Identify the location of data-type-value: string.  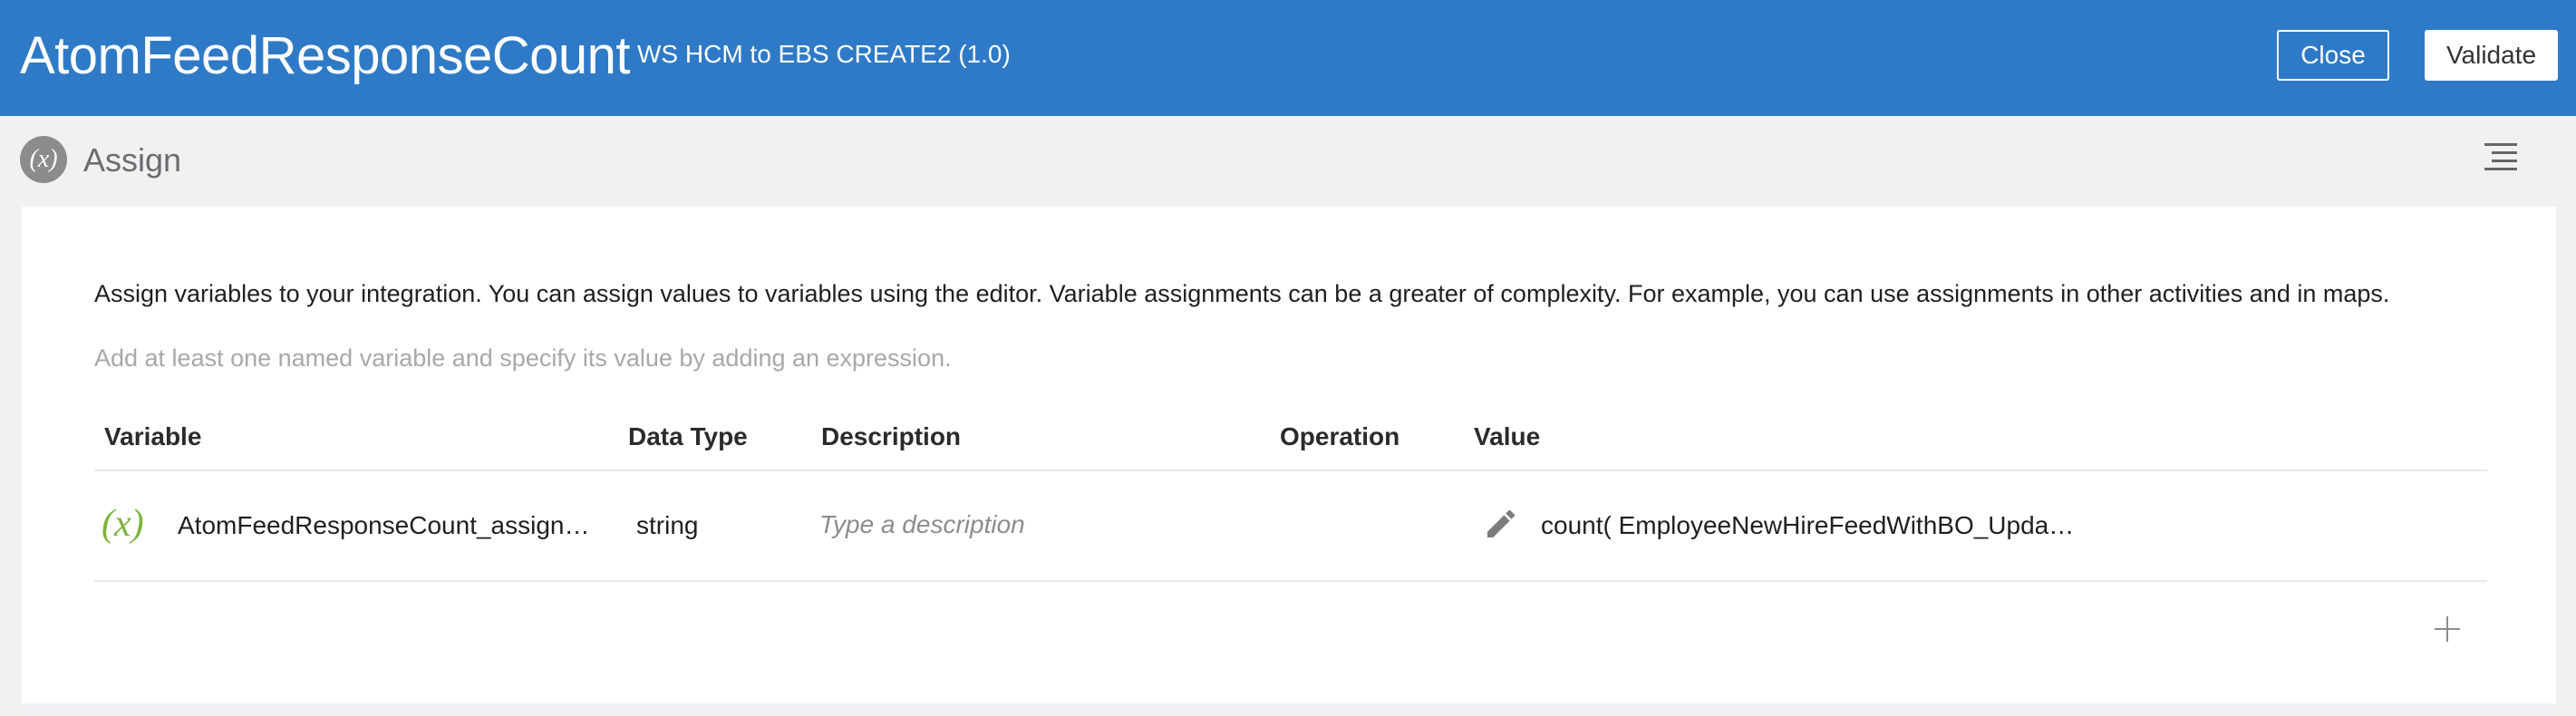
(667, 525).